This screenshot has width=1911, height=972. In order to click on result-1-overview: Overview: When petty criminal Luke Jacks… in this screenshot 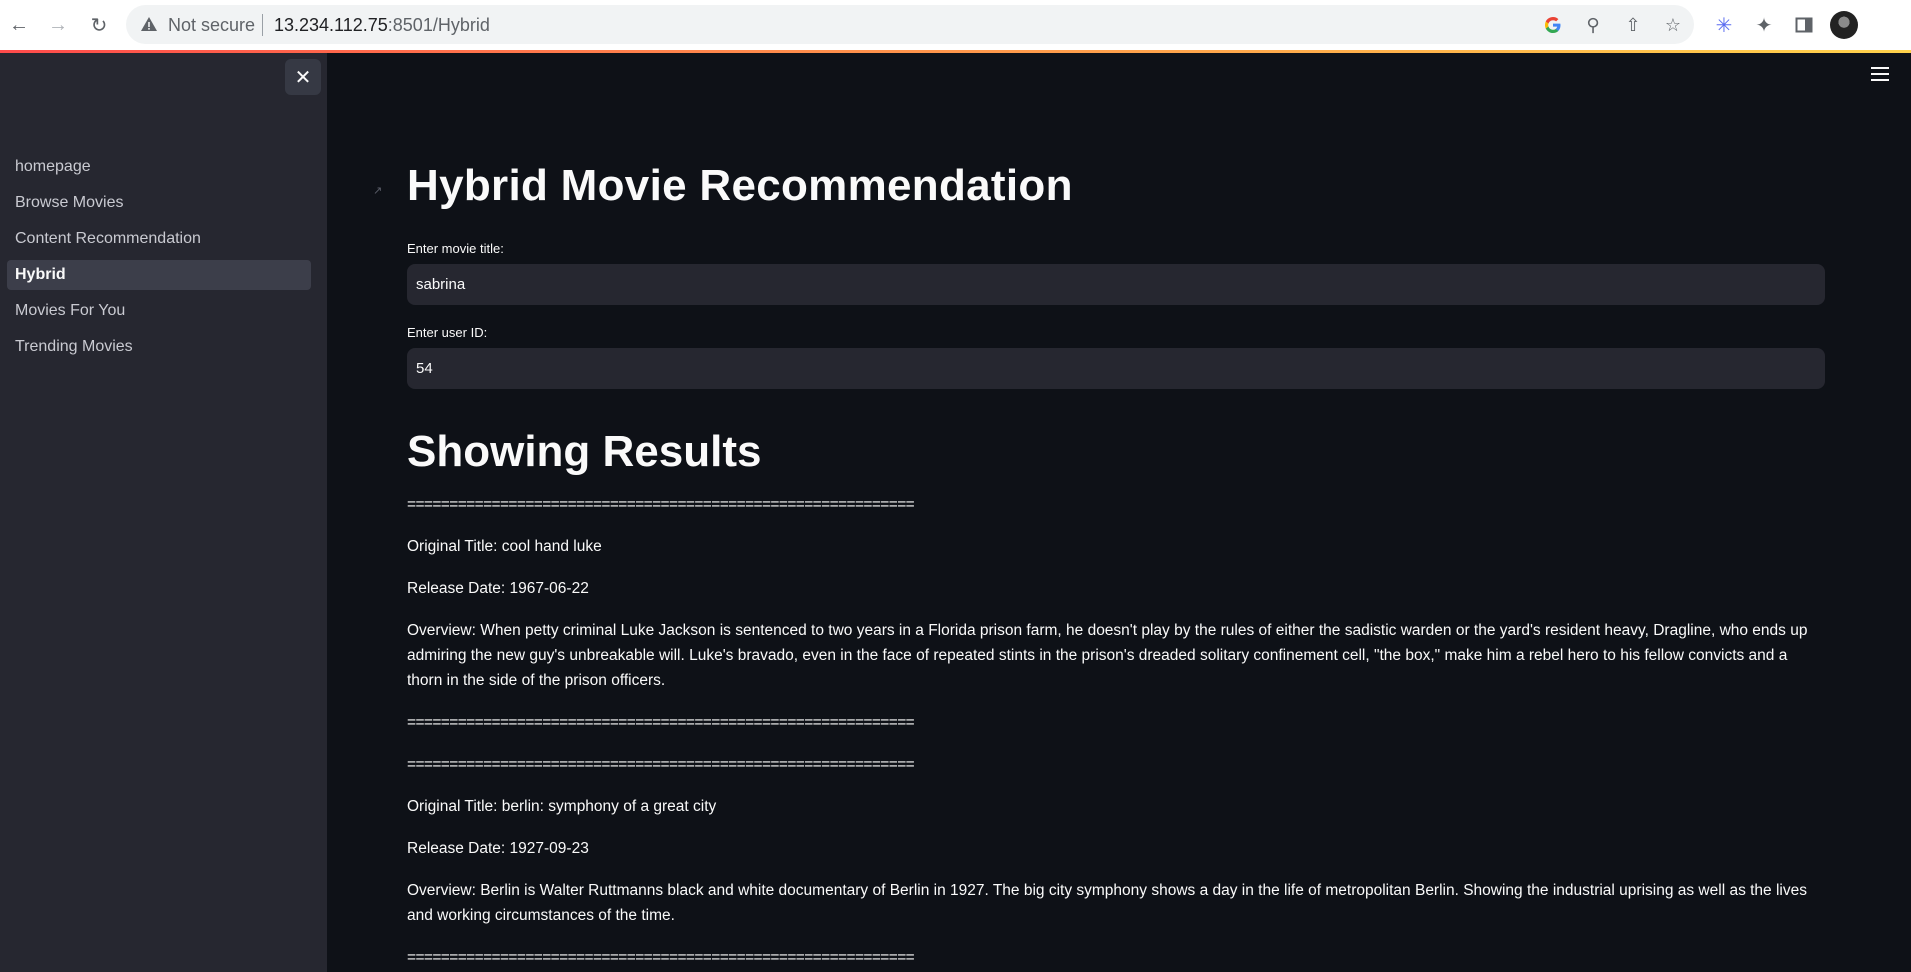, I will do `click(1107, 655)`.